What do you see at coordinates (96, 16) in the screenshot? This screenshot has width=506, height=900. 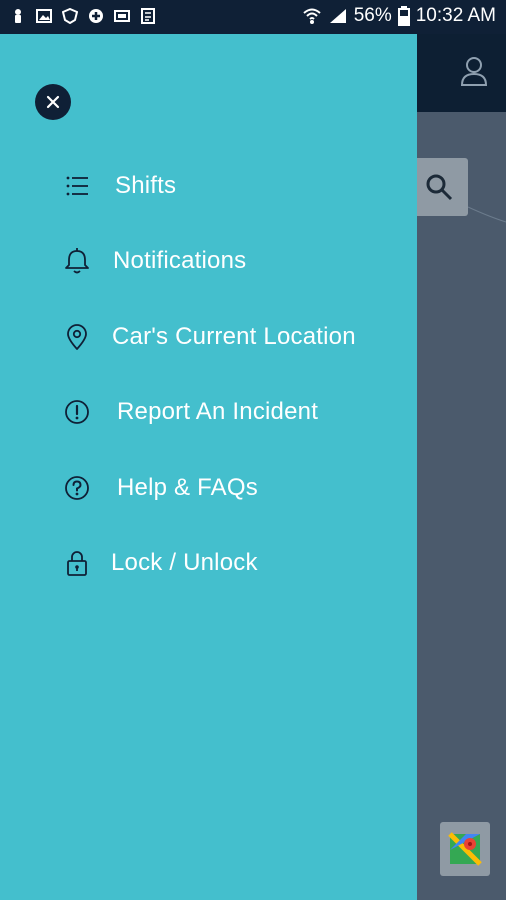 I see `plus-circle-notification-icon` at bounding box center [96, 16].